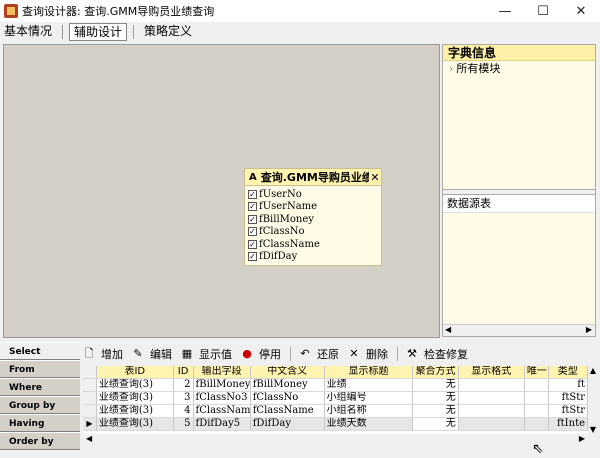 This screenshot has width=600, height=458. What do you see at coordinates (261, 354) in the screenshot?
I see `stop-button: ● 停用` at bounding box center [261, 354].